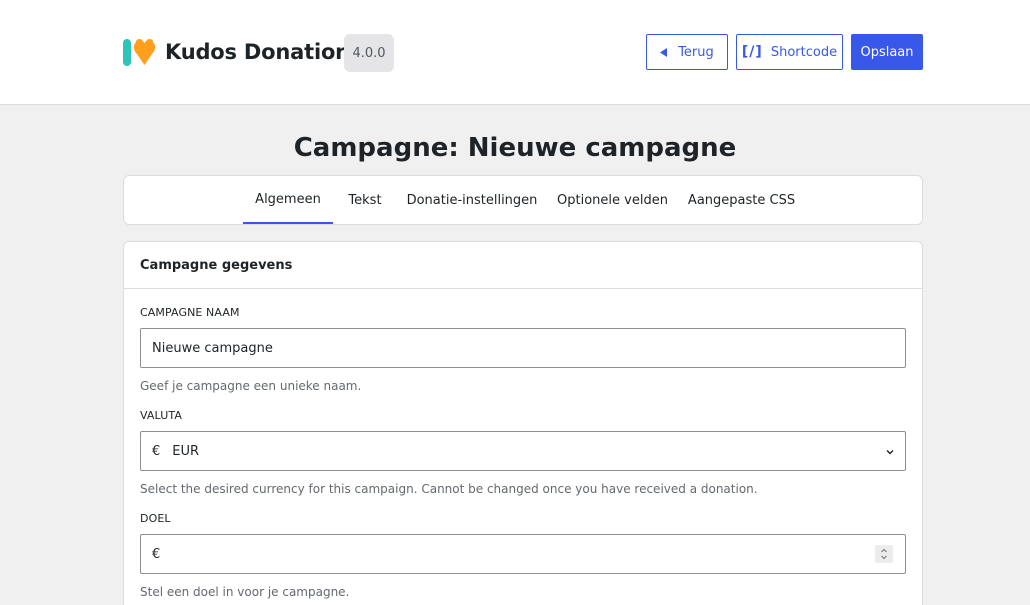 This screenshot has width=1030, height=605. I want to click on tab-aangepaste-css: Aangepaste CSS, so click(741, 200).